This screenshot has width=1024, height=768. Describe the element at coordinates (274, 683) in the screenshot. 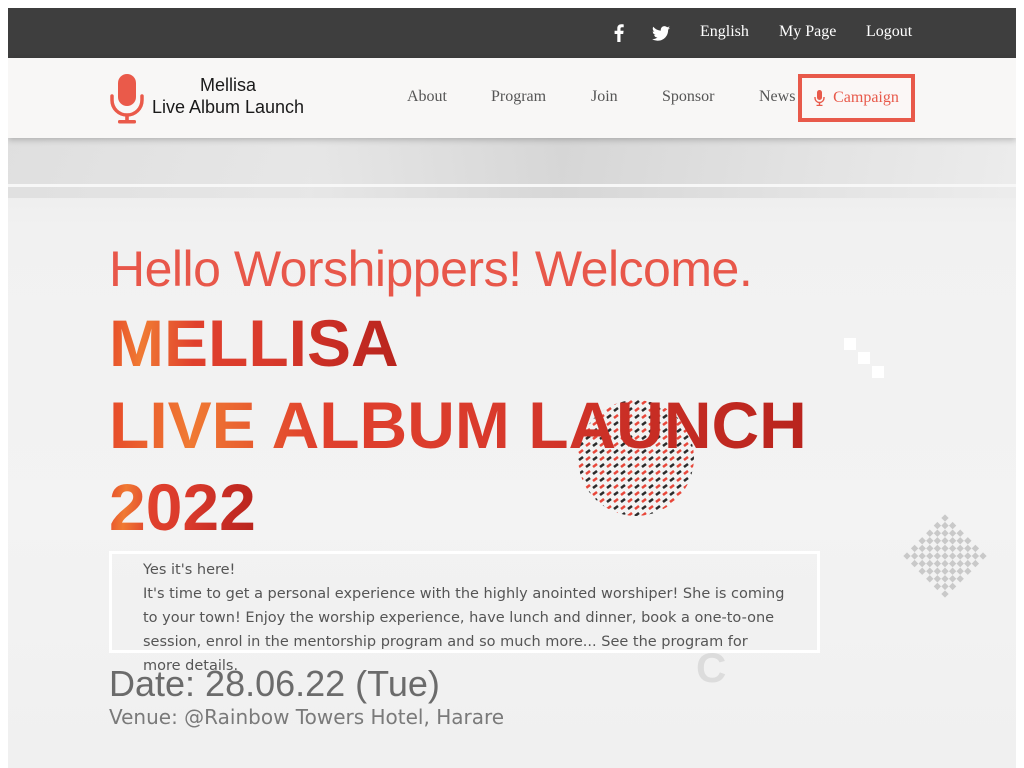

I see `event-date: Date: 28.06.22 (Tue)` at that location.